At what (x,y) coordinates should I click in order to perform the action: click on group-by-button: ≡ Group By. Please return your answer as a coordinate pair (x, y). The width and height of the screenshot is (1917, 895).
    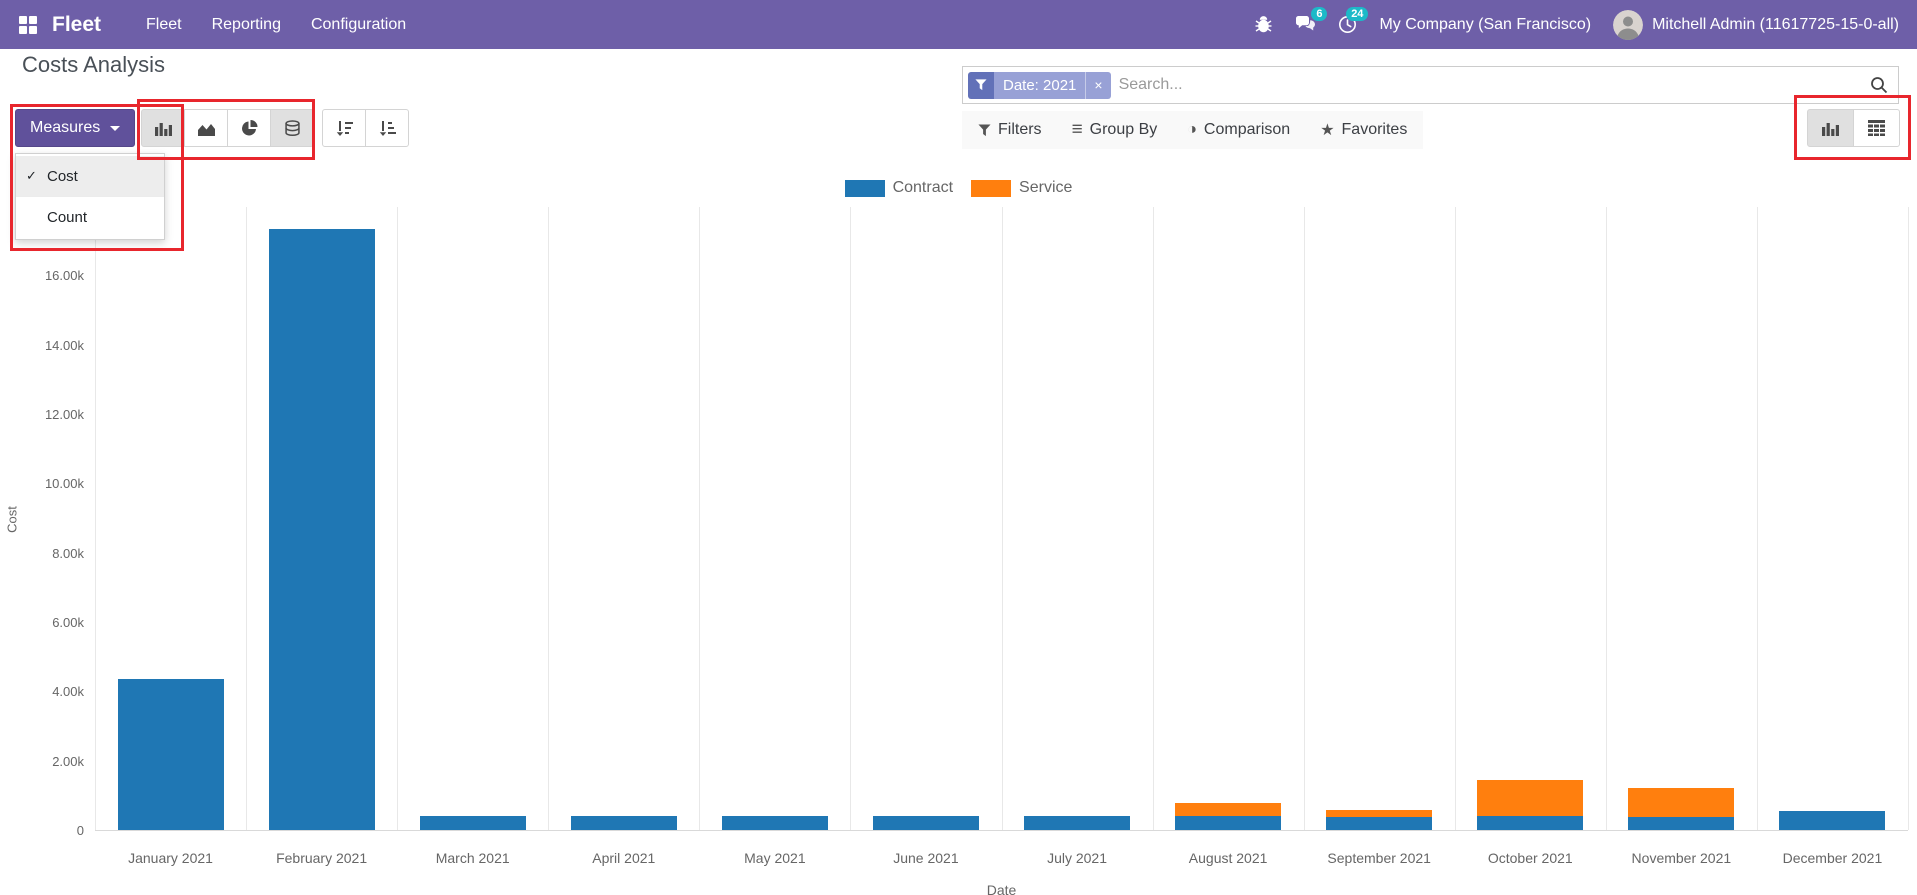
    Looking at the image, I should click on (1115, 130).